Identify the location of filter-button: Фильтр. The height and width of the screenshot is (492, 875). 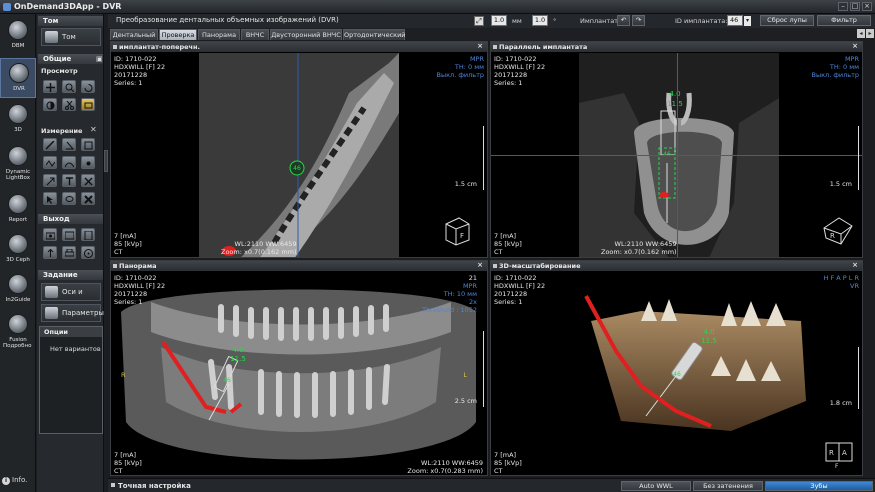
(844, 20).